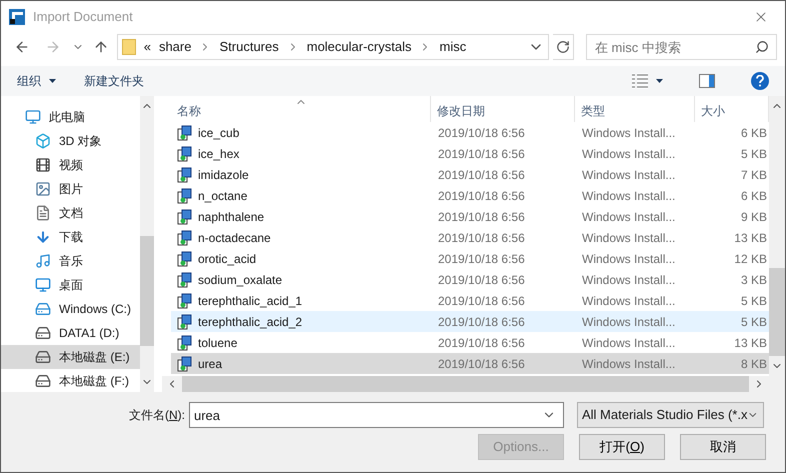  I want to click on file-row: sodium_oxalate 2019/10/18 6:56 Windows Install... 3 KB, so click(470, 279).